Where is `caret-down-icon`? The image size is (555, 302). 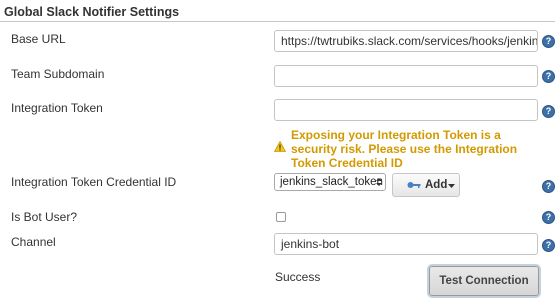 caret-down-icon is located at coordinates (451, 186).